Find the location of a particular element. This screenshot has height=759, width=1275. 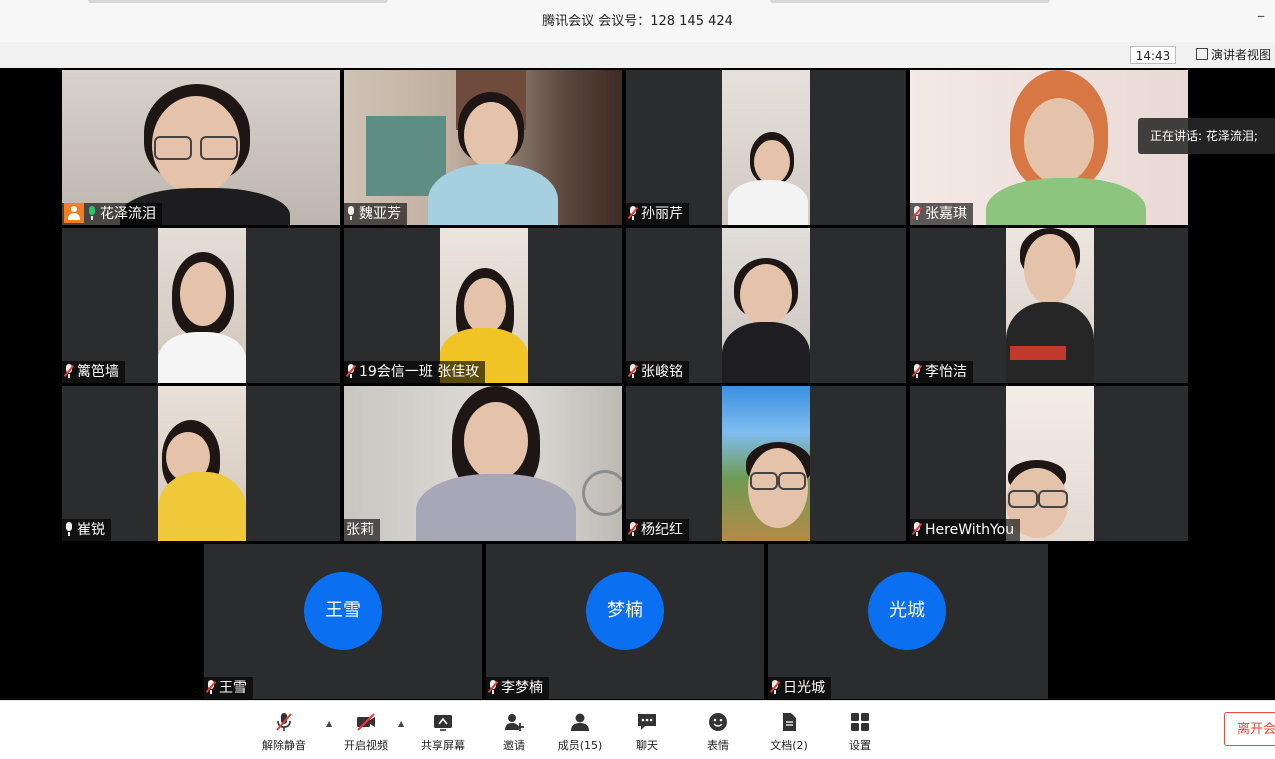

settings-grid-icon is located at coordinates (860, 722).